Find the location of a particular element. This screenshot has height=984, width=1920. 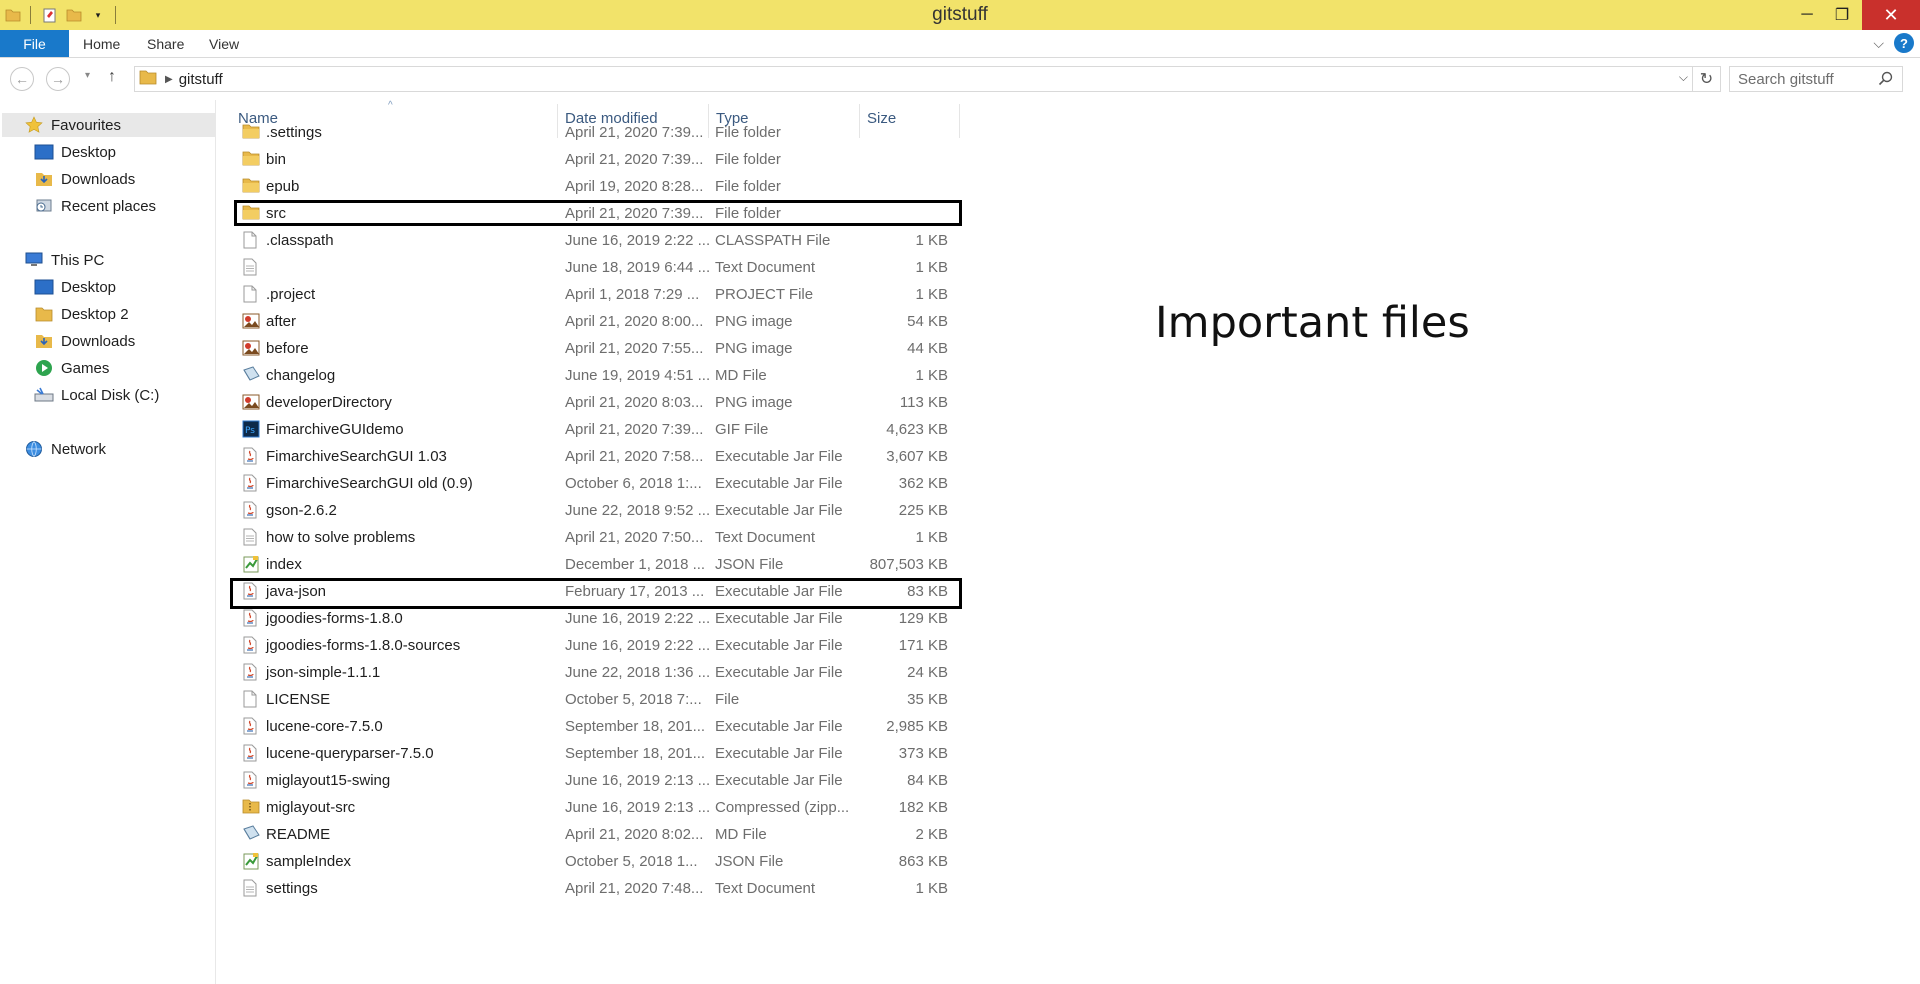

nav-pc-desktop-2: Desktop 2 is located at coordinates (81, 314).